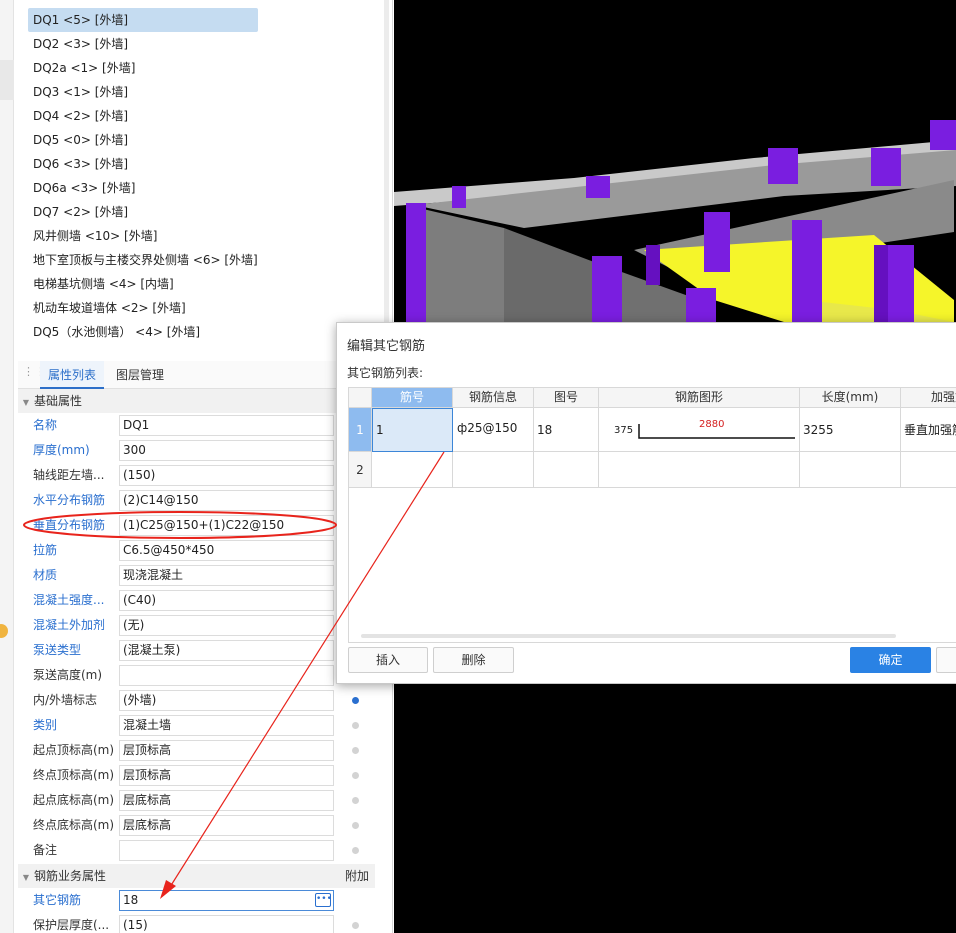  Describe the element at coordinates (493, 430) in the screenshot. I see `rebar-info-cell: ф25@150` at that location.